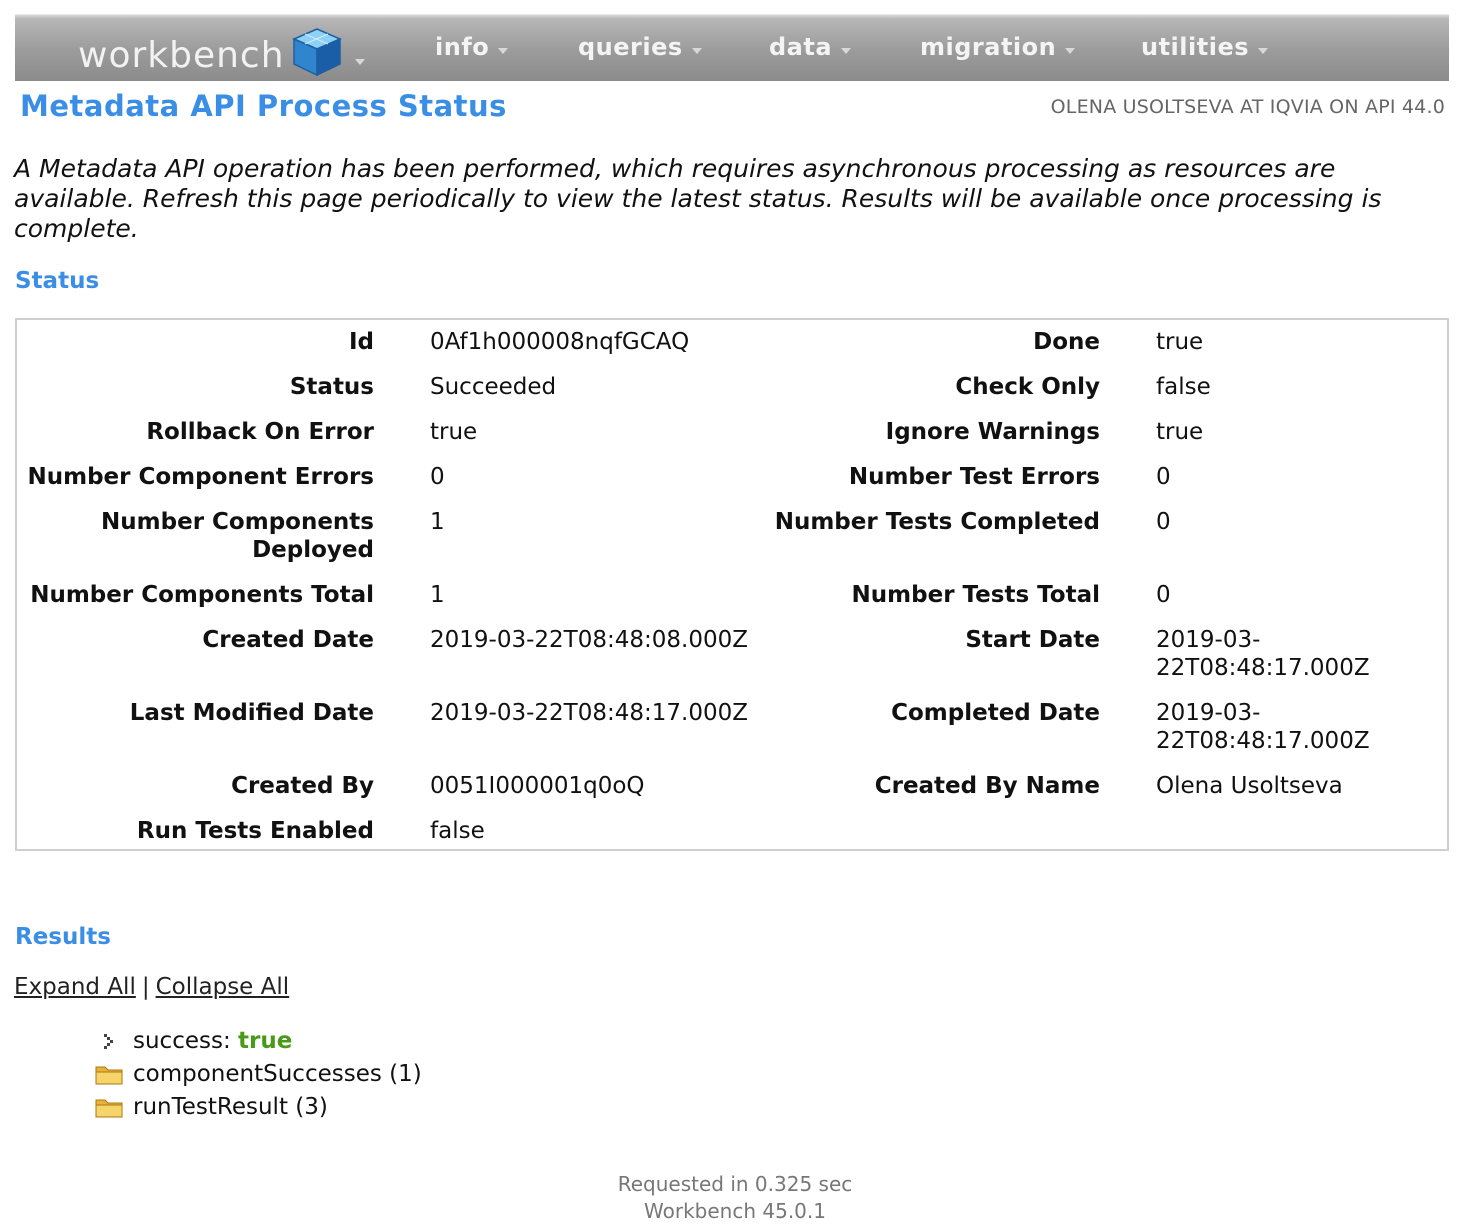 The height and width of the screenshot is (1231, 1470). I want to click on menu-utilities: utilities, so click(1204, 47).